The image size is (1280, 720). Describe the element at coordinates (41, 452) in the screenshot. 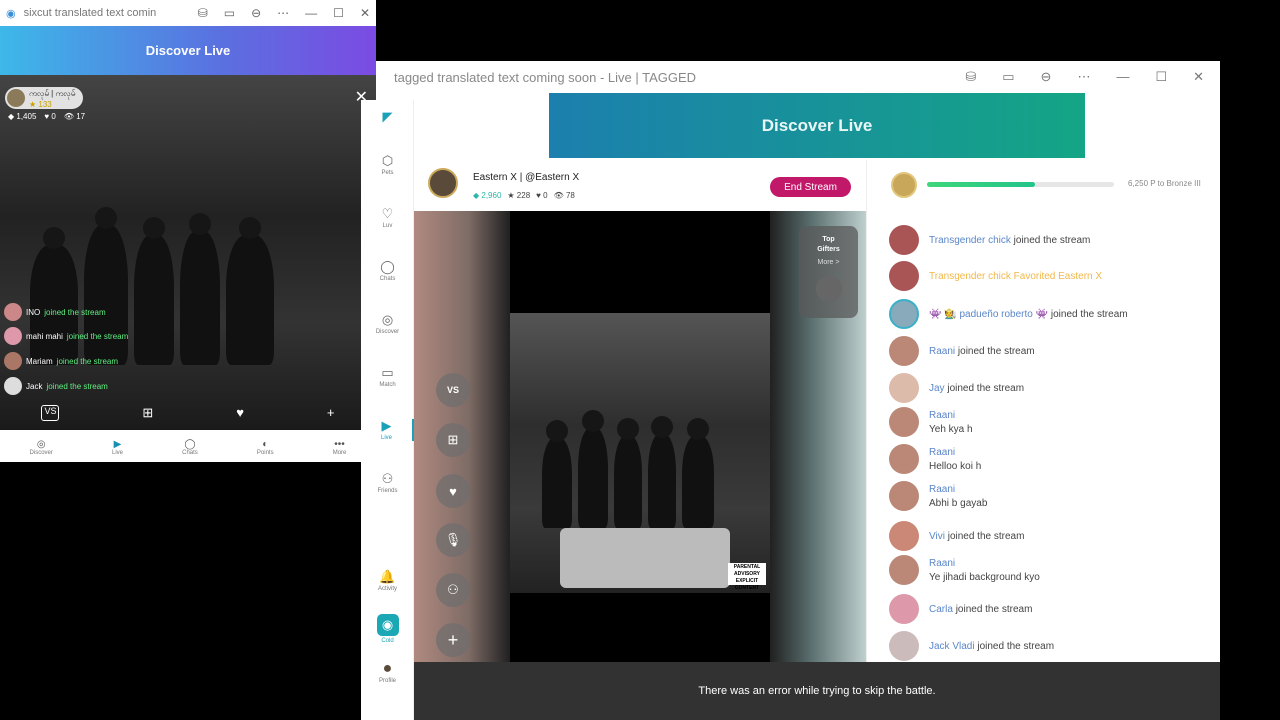

I see `nav-label: Discover` at that location.